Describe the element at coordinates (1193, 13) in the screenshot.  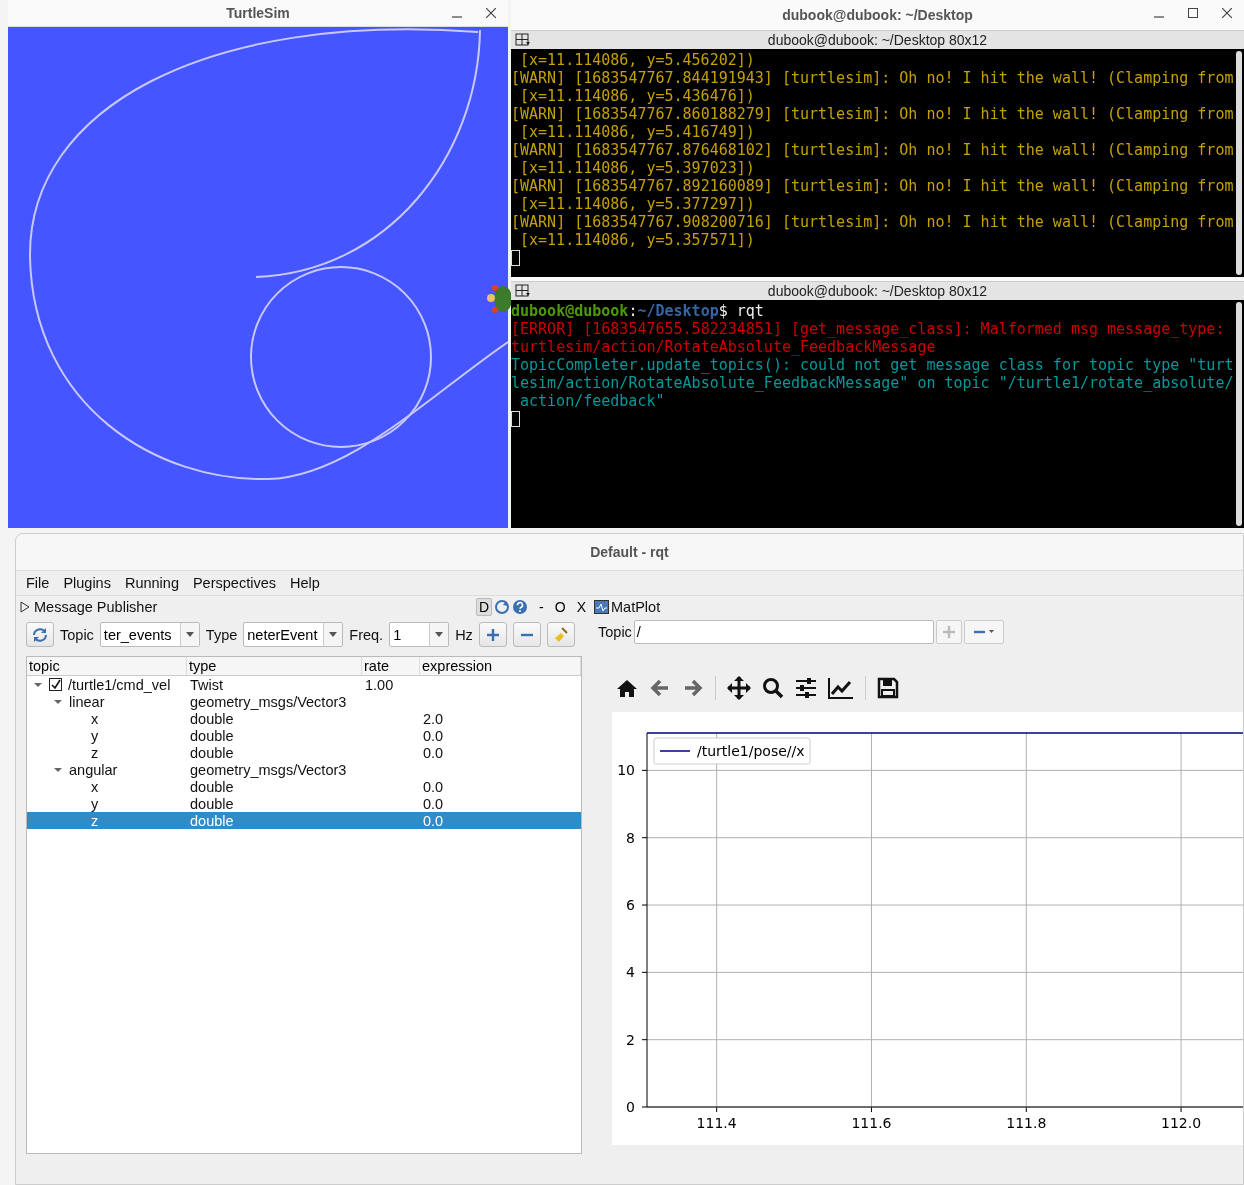
I see `maximize-icon` at that location.